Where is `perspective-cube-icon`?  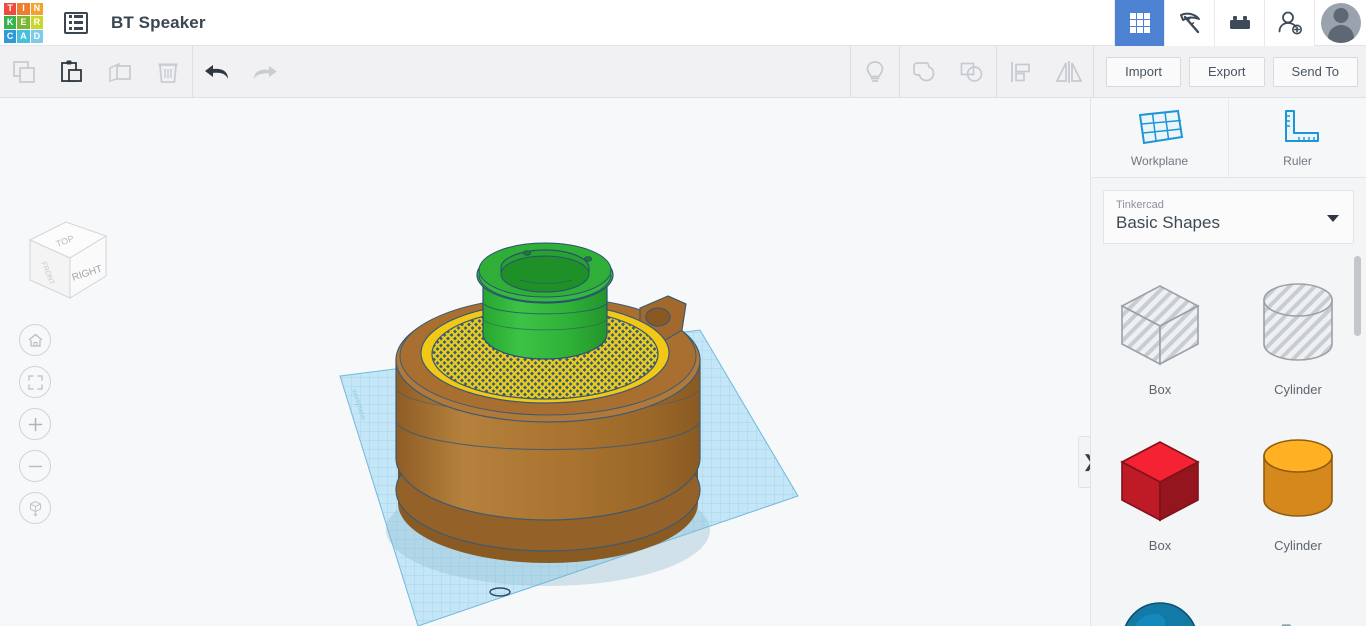
perspective-cube-icon is located at coordinates (35, 508).